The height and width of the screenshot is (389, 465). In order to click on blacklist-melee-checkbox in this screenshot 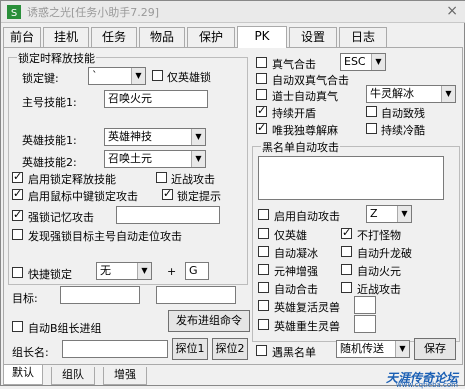, I will do `click(346, 287)`.